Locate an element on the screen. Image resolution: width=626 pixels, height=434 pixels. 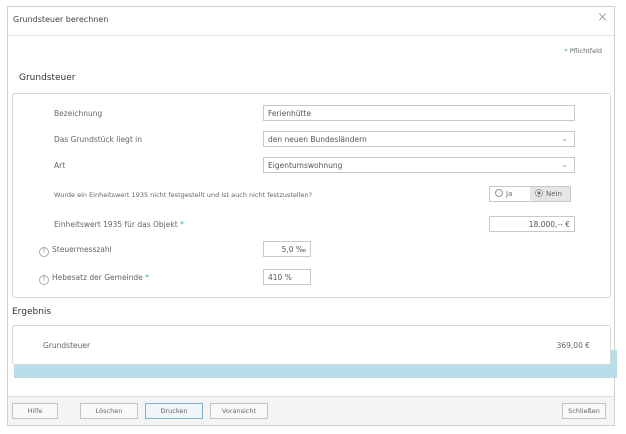
bezeichnung-input: Ferienhütte is located at coordinates (419, 113).